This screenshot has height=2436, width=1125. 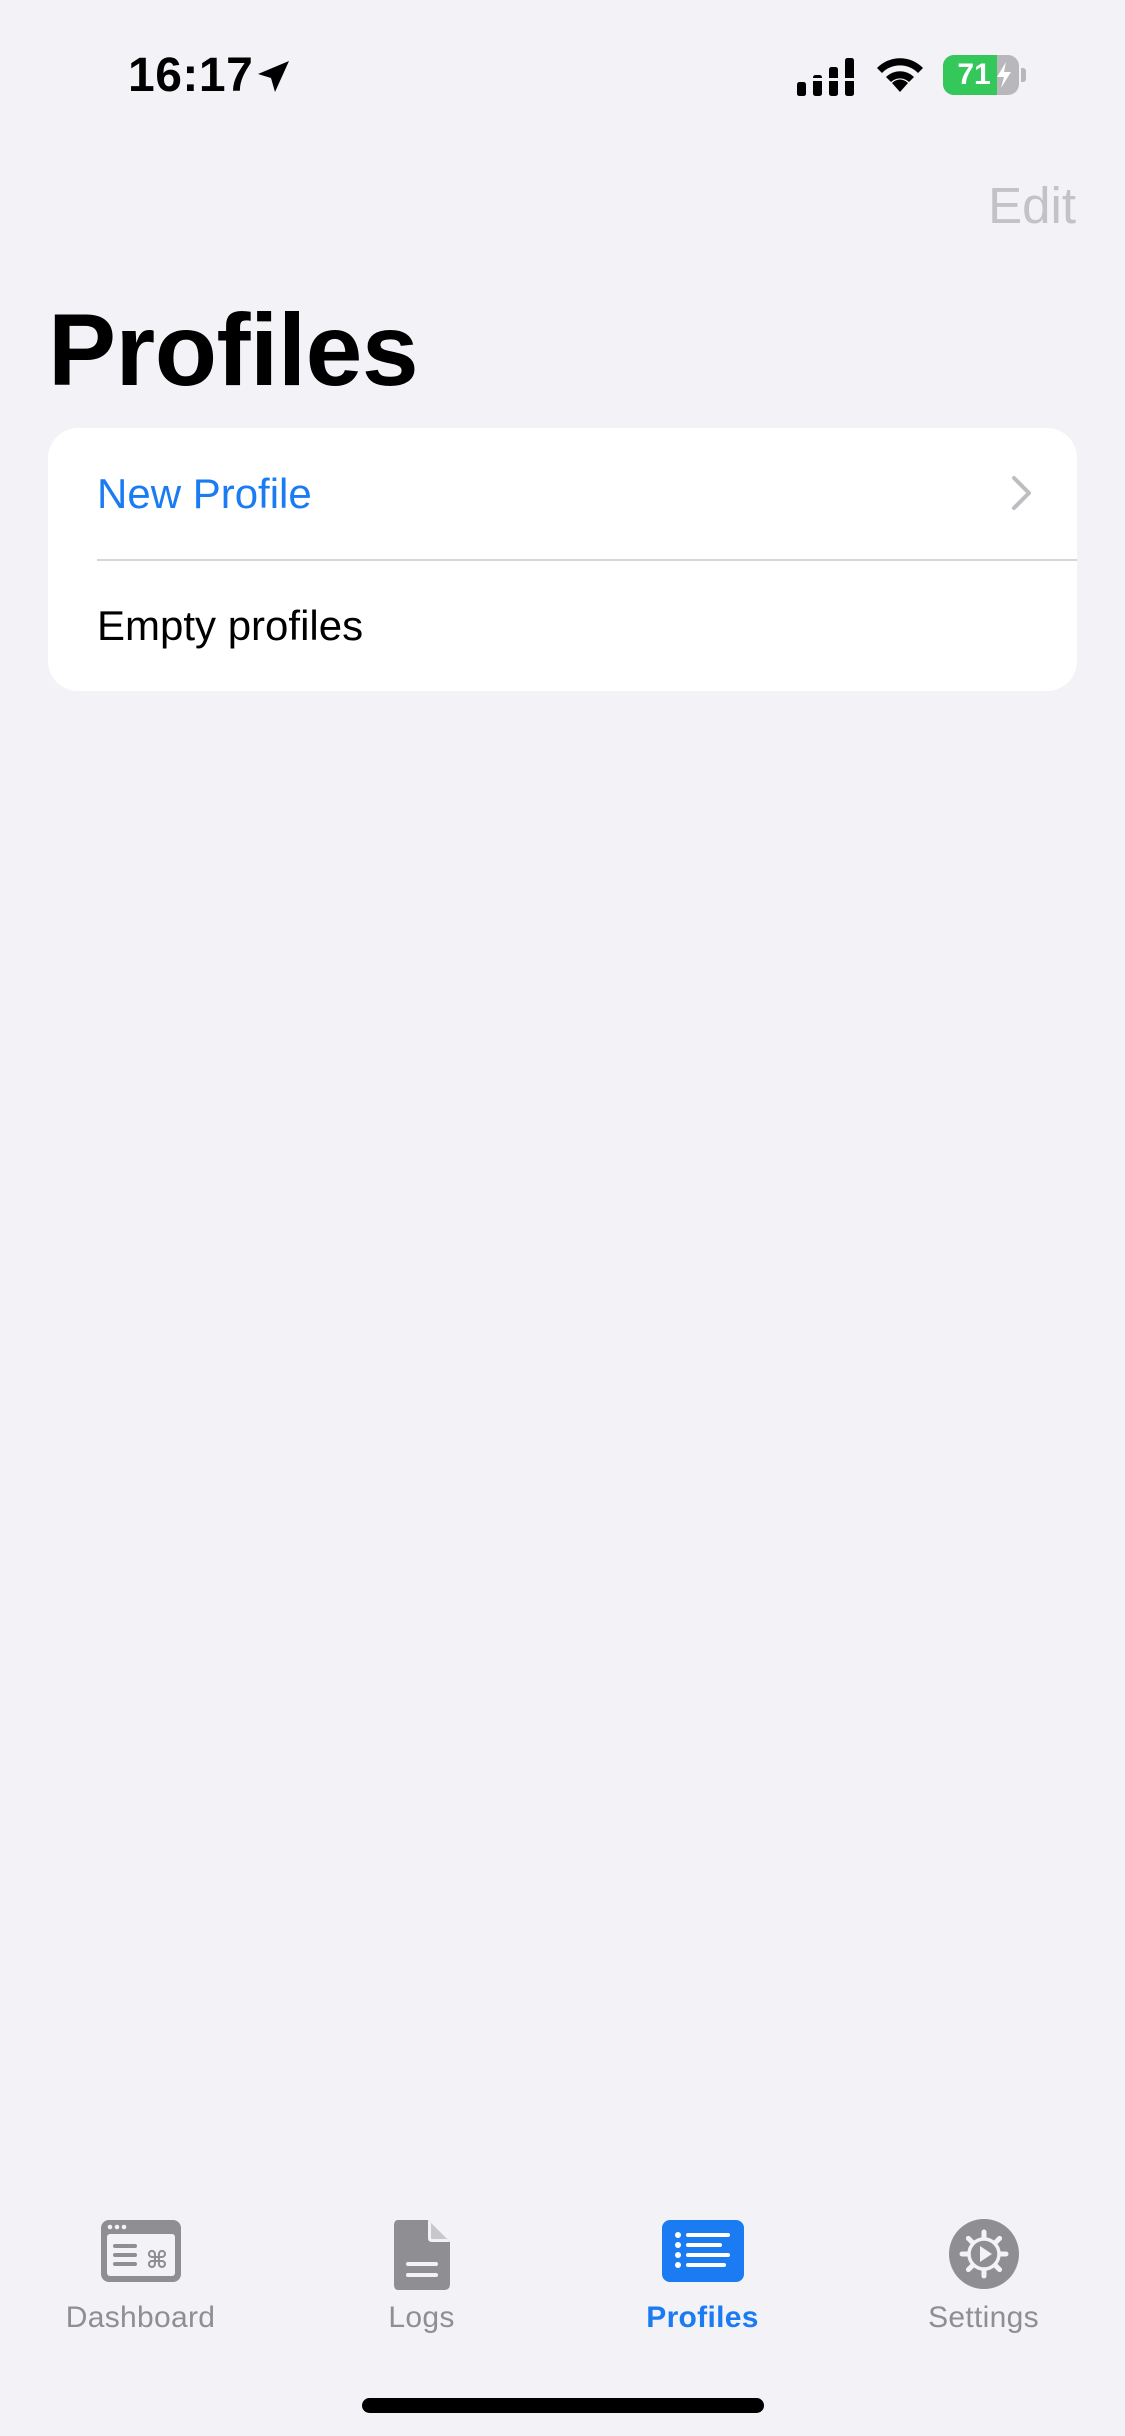 I want to click on list-icon, so click(x=702, y=2251).